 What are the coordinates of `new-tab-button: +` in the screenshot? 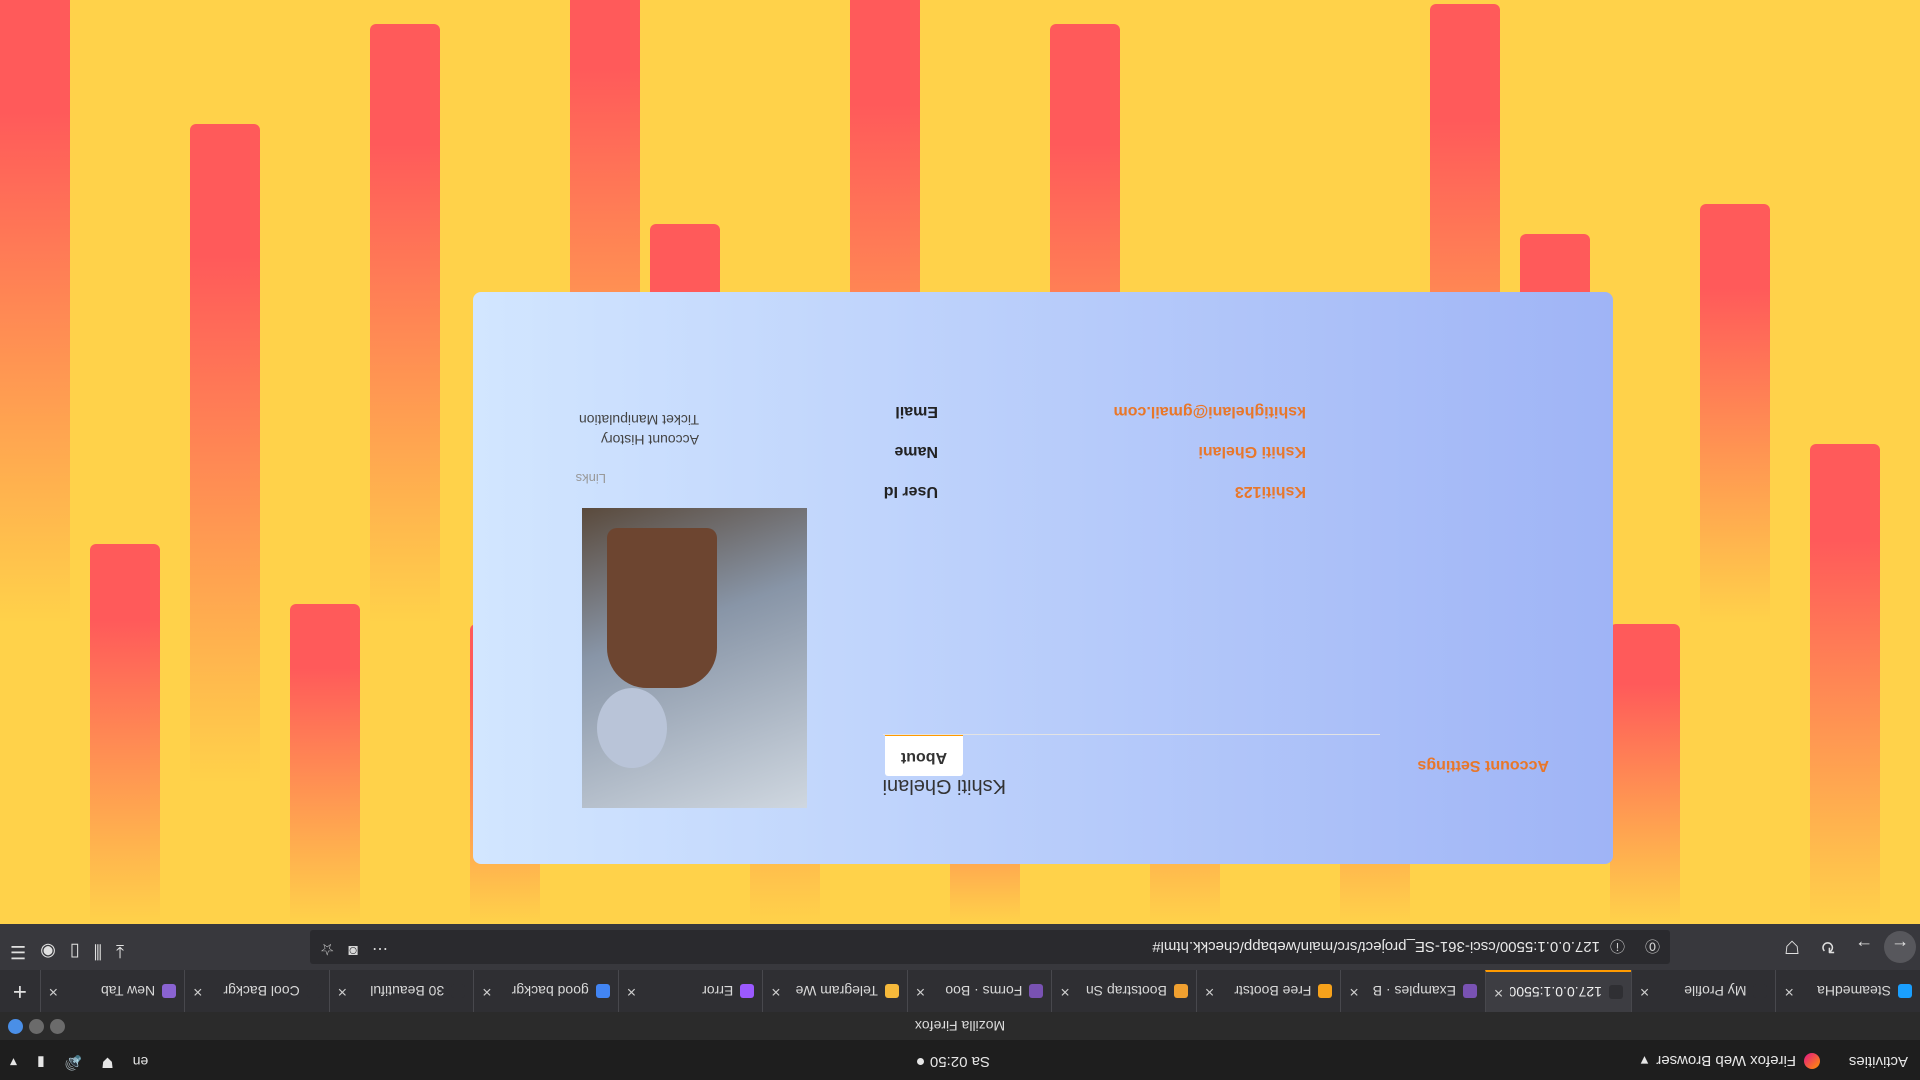 It's located at (20, 991).